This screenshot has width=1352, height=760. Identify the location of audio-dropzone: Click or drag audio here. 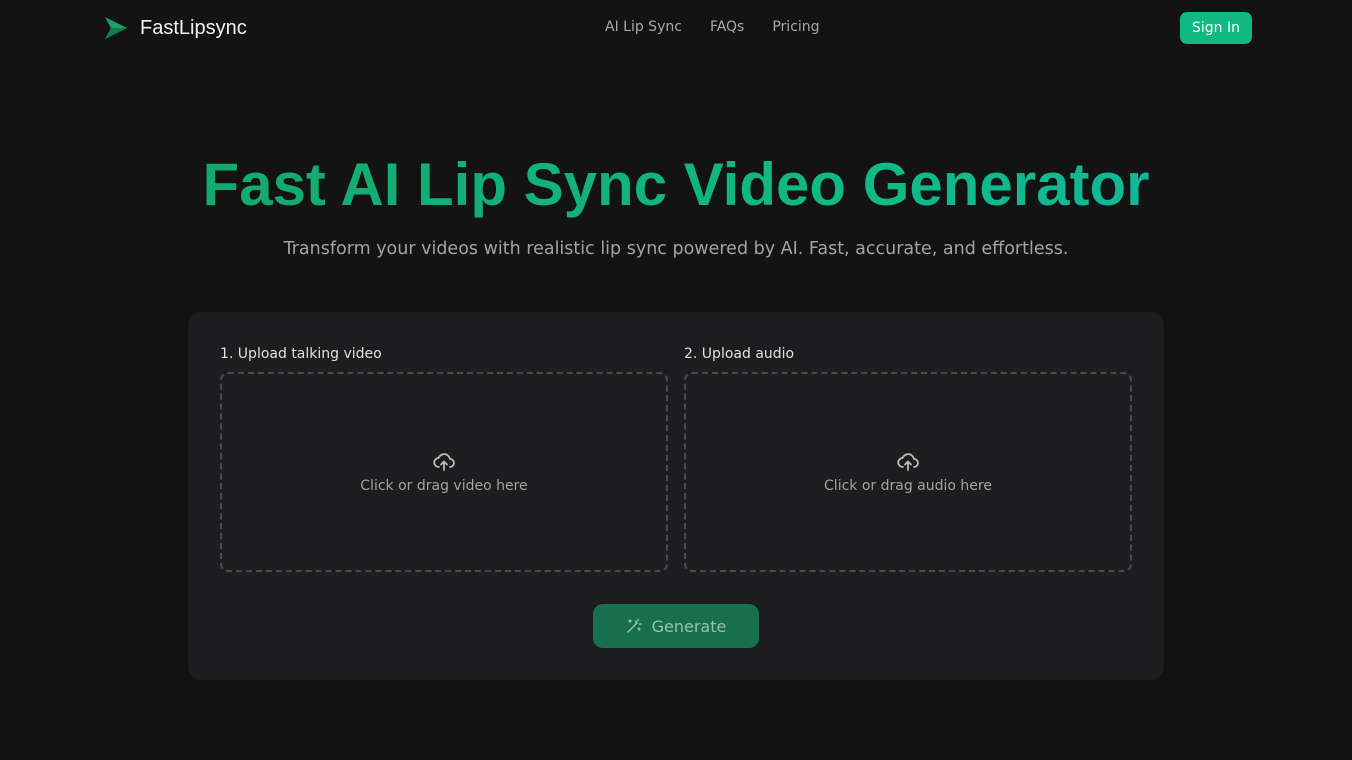
(908, 472).